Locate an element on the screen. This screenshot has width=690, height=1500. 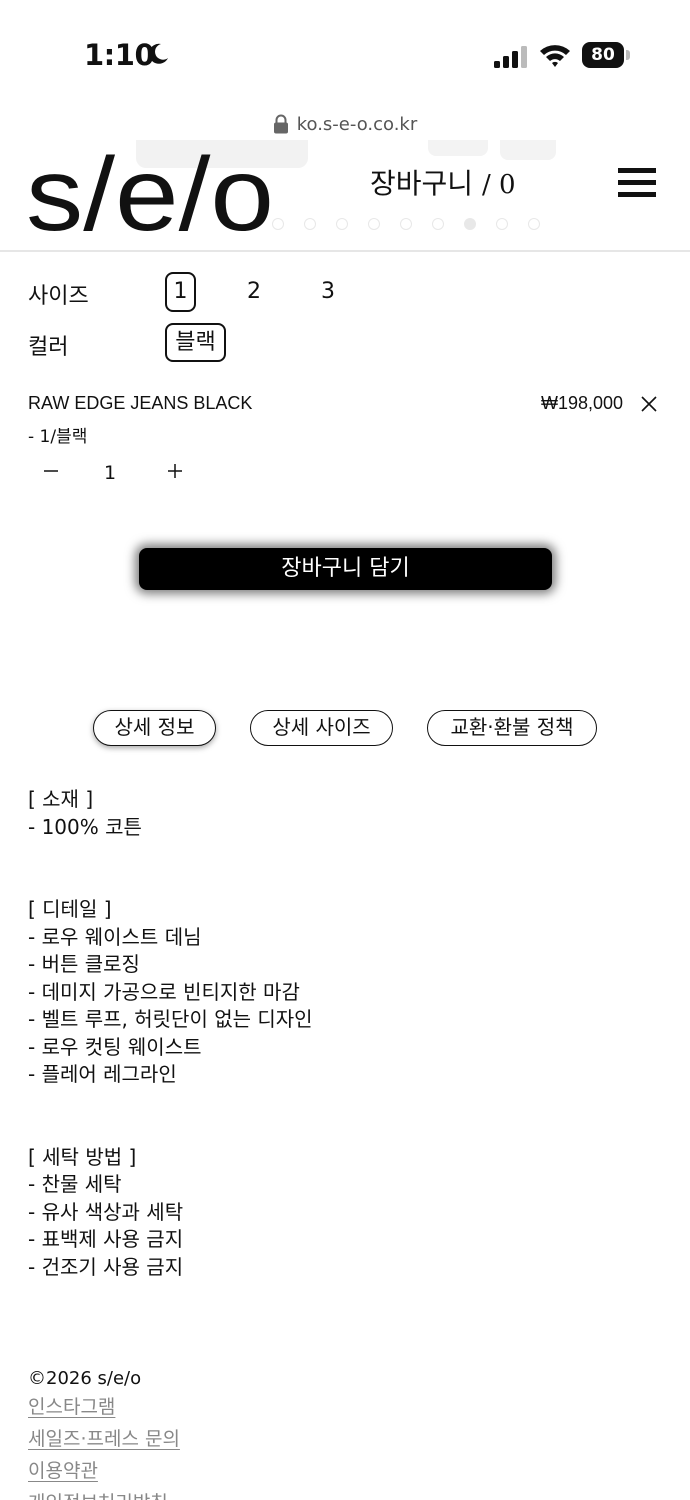
carousel-dots is located at coordinates (406, 224).